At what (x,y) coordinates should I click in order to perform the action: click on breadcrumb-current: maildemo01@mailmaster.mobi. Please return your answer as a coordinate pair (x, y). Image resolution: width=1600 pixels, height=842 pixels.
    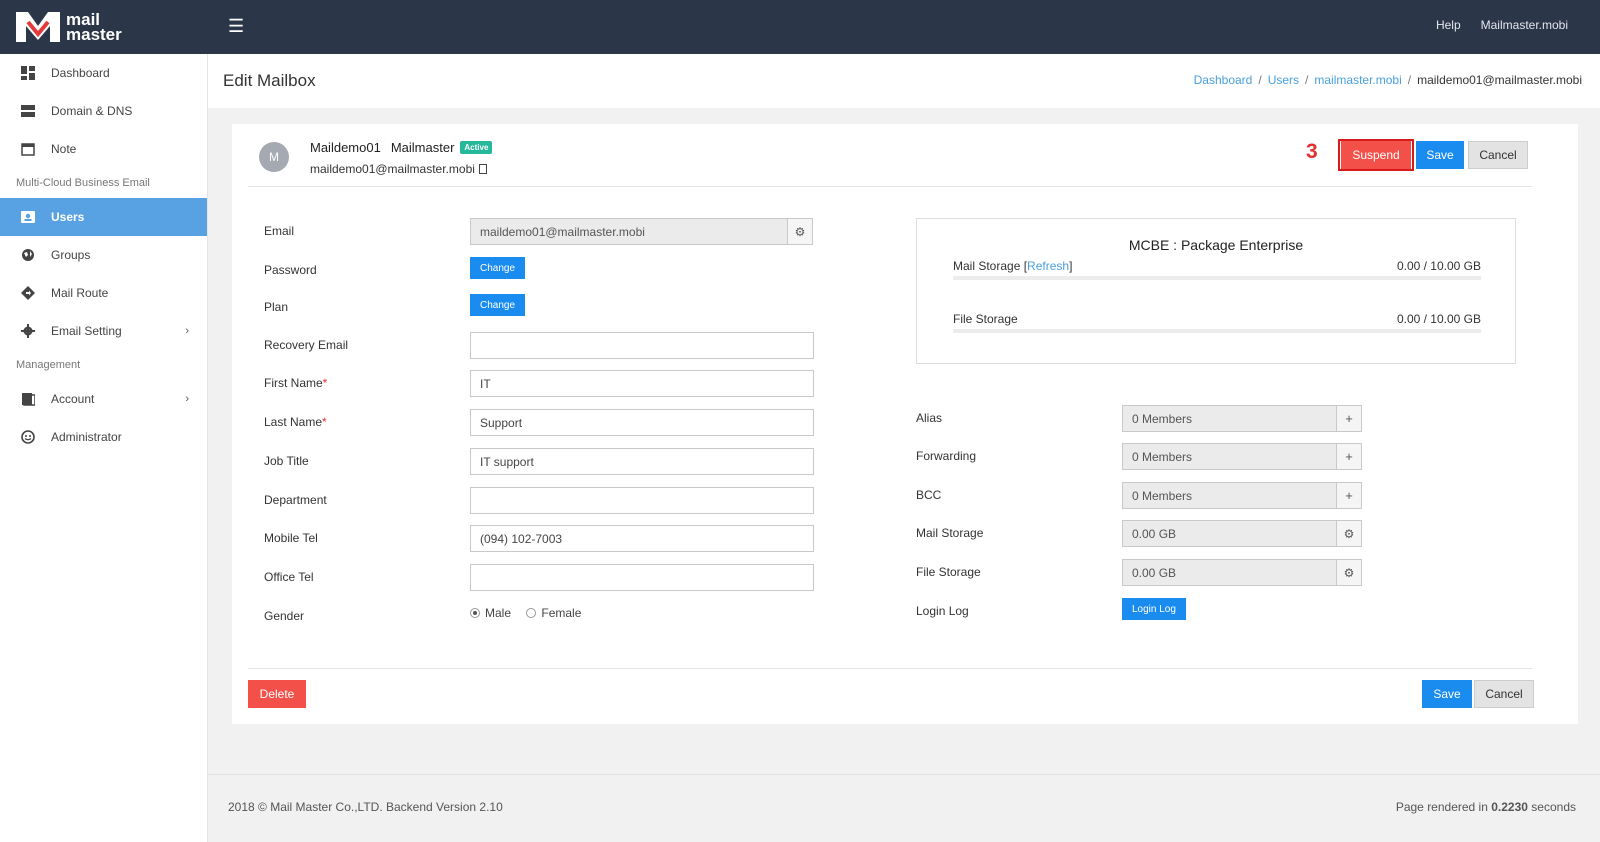
    Looking at the image, I should click on (1499, 80).